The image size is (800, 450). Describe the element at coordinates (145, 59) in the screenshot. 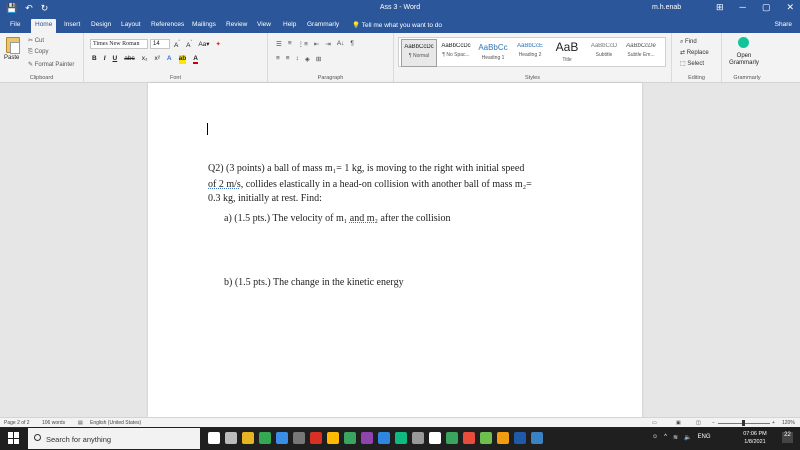

I see `subscript-button: x₂` at that location.